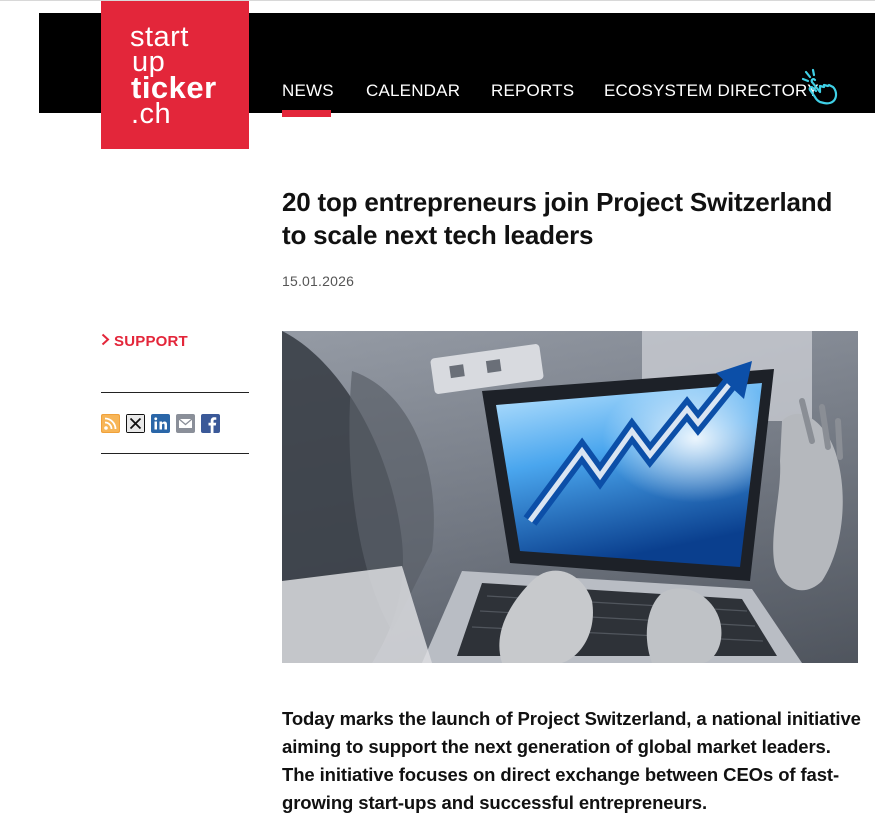 The width and height of the screenshot is (875, 815). I want to click on nav-item-ecosystem-directory: ECOSYSTEM DIRECTORY, so click(711, 91).